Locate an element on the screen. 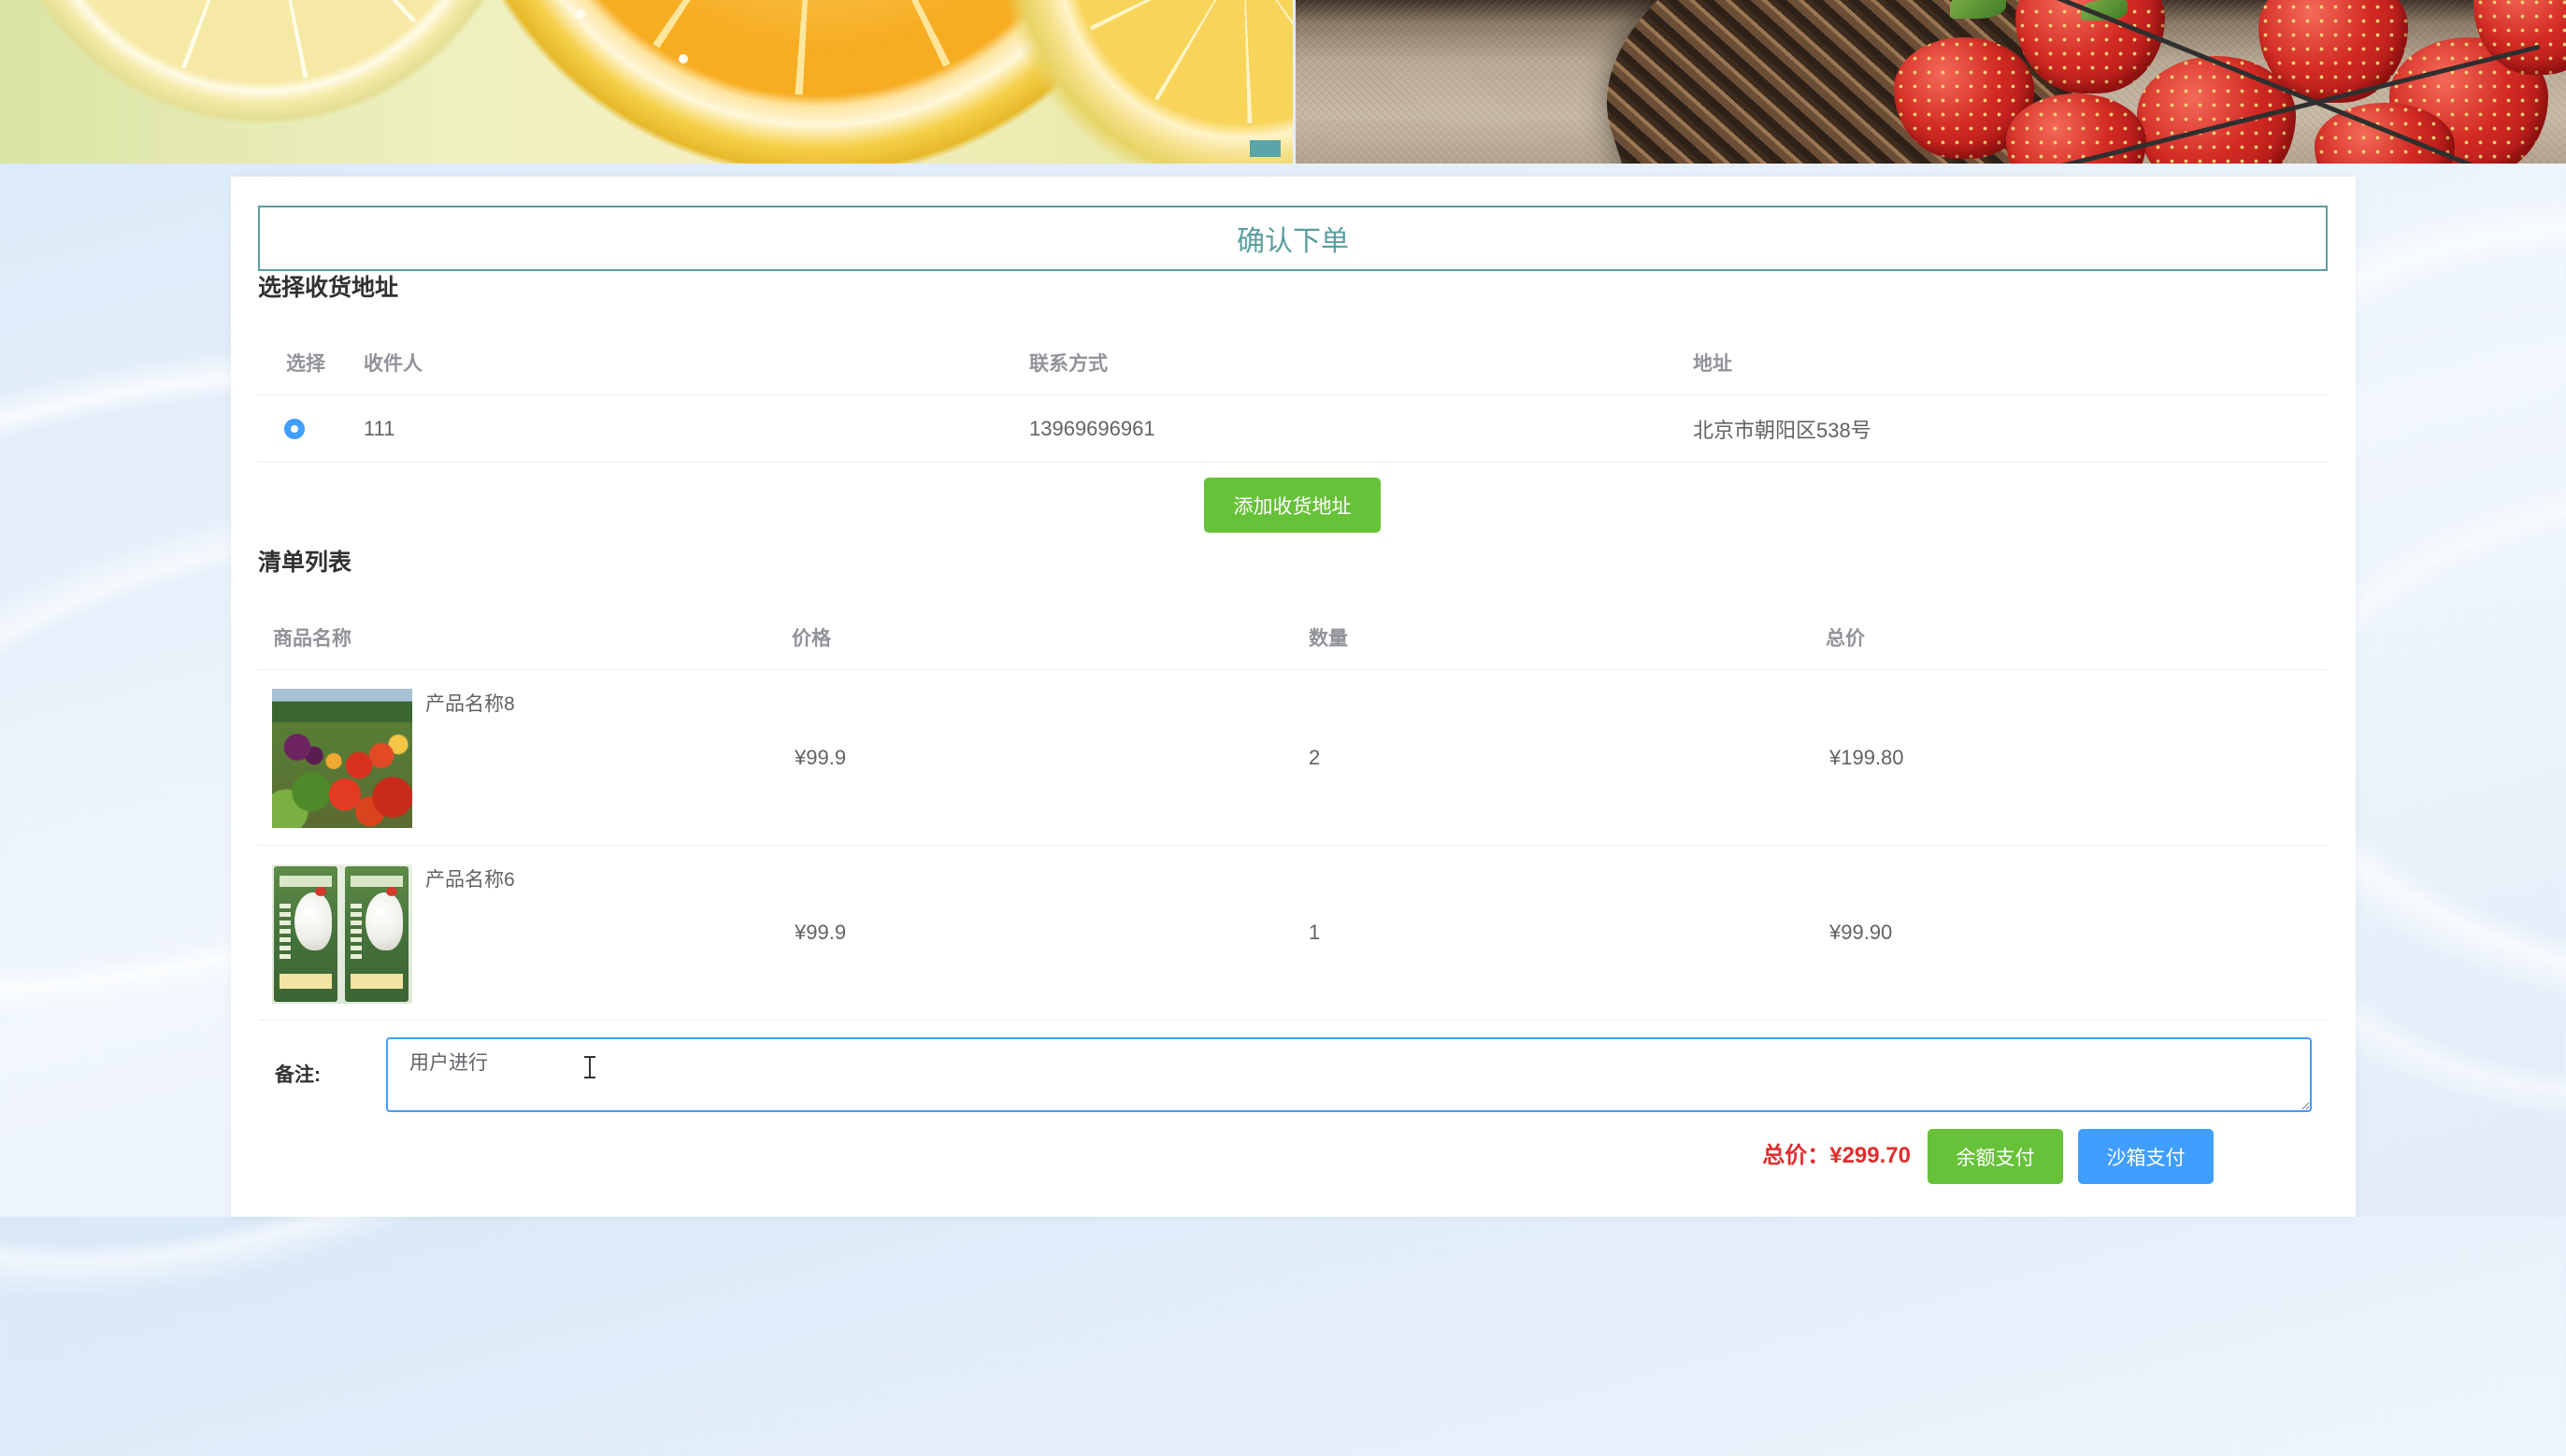  table-row: 产品名称6 ¥99.9 1 ¥99.90 is located at coordinates (1293, 933).